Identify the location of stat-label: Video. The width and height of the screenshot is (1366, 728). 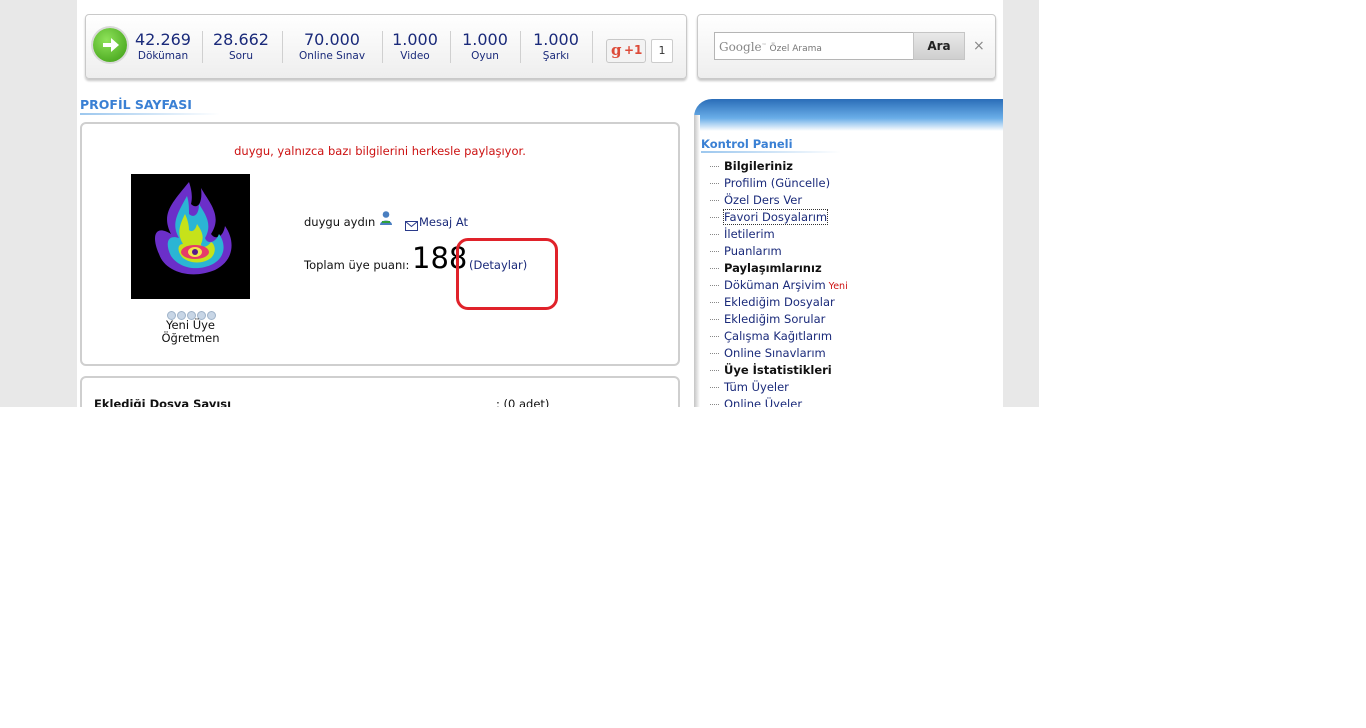
(415, 56).